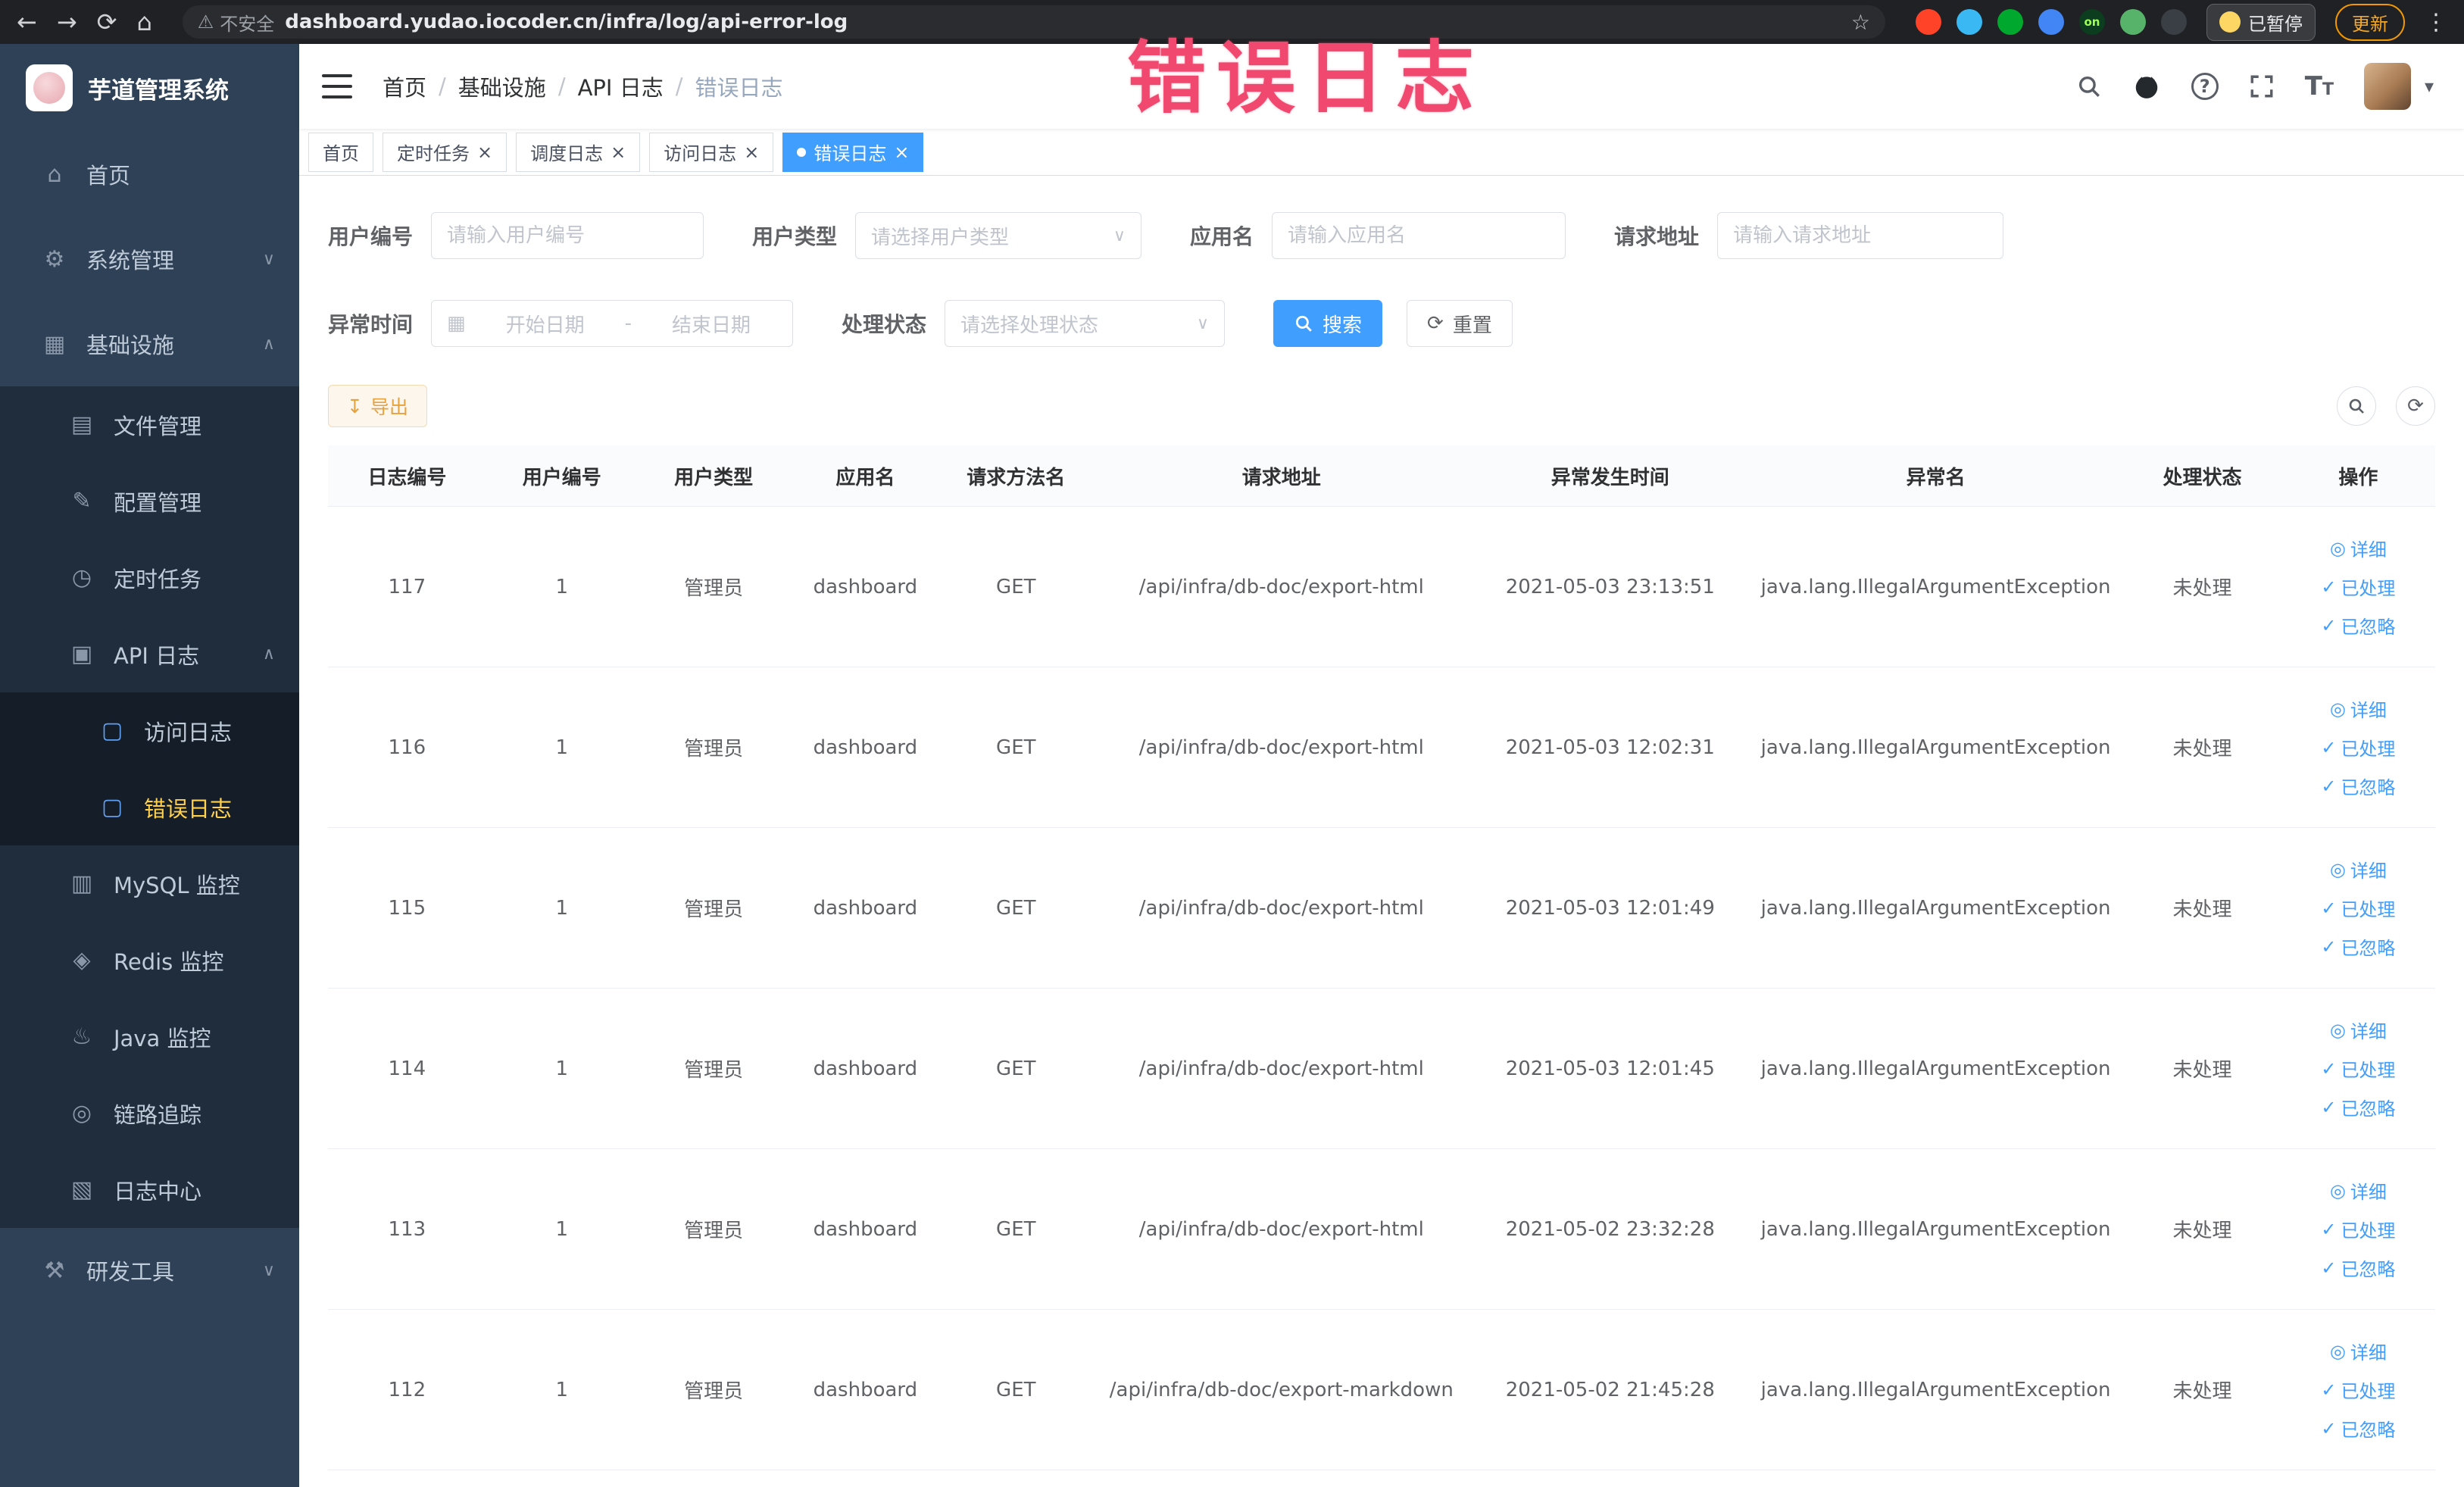  Describe the element at coordinates (2429, 86) in the screenshot. I see `caret-down-icon: ▾` at that location.